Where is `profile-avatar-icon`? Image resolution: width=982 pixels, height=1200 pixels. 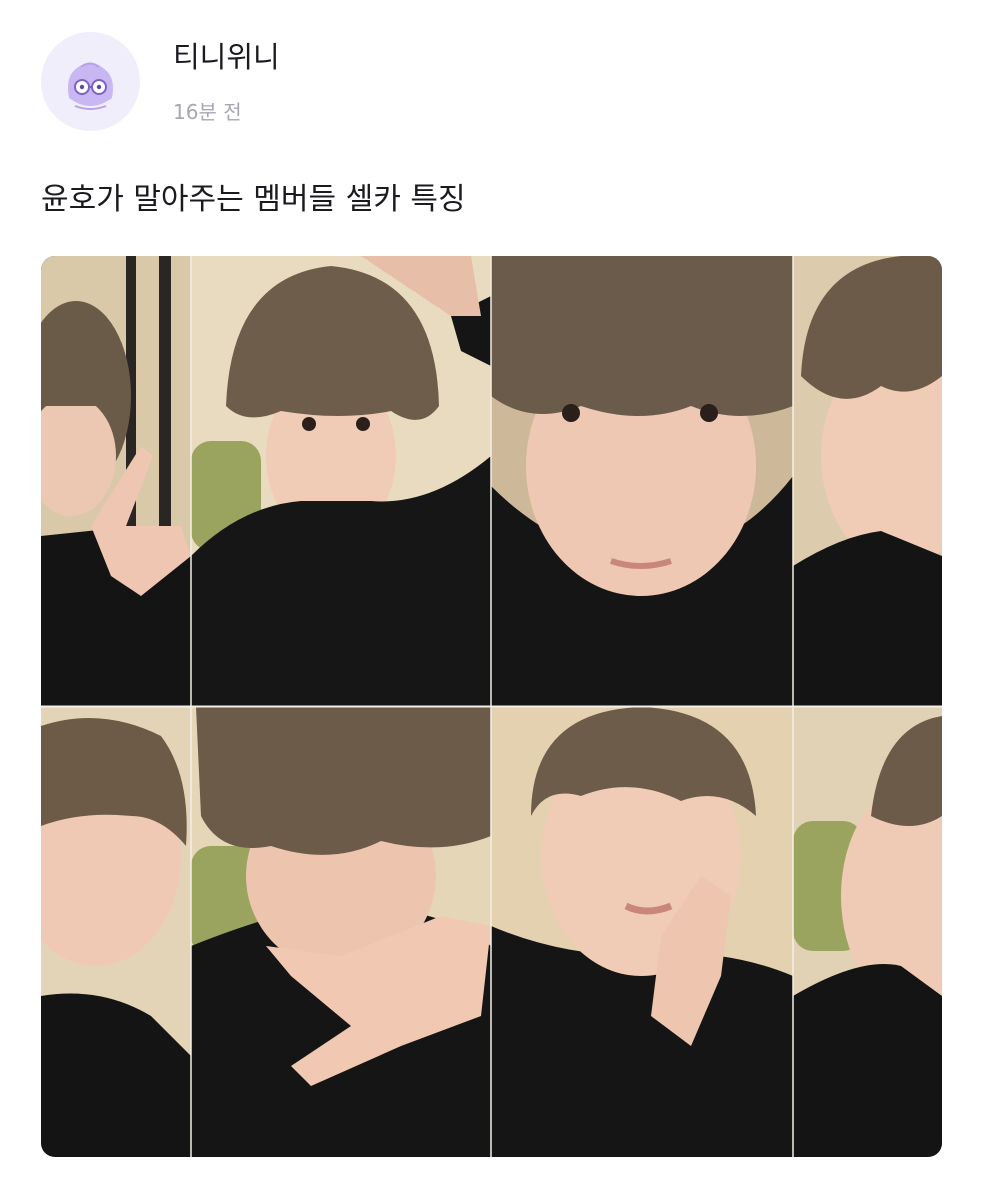
profile-avatar-icon is located at coordinates (90, 81).